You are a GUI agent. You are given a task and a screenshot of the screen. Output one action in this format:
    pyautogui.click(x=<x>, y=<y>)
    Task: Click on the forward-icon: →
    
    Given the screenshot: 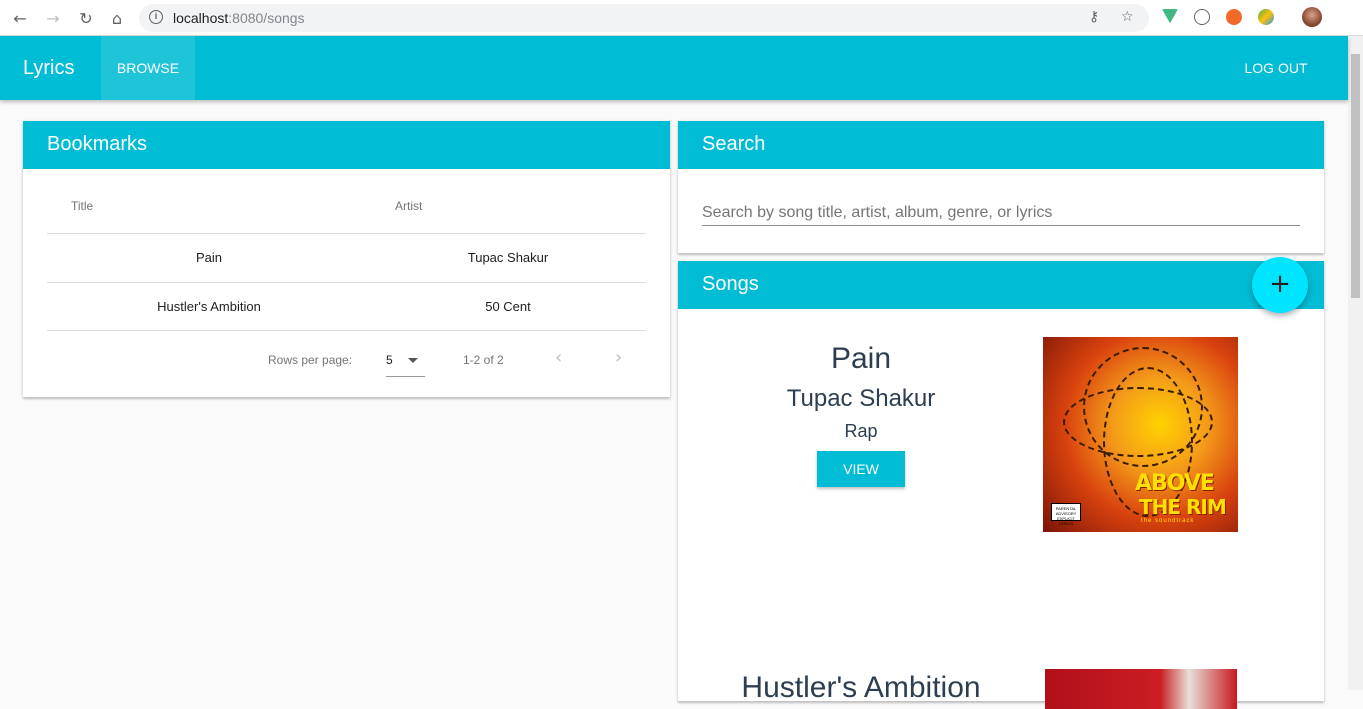 What is the action you would take?
    pyautogui.click(x=53, y=18)
    